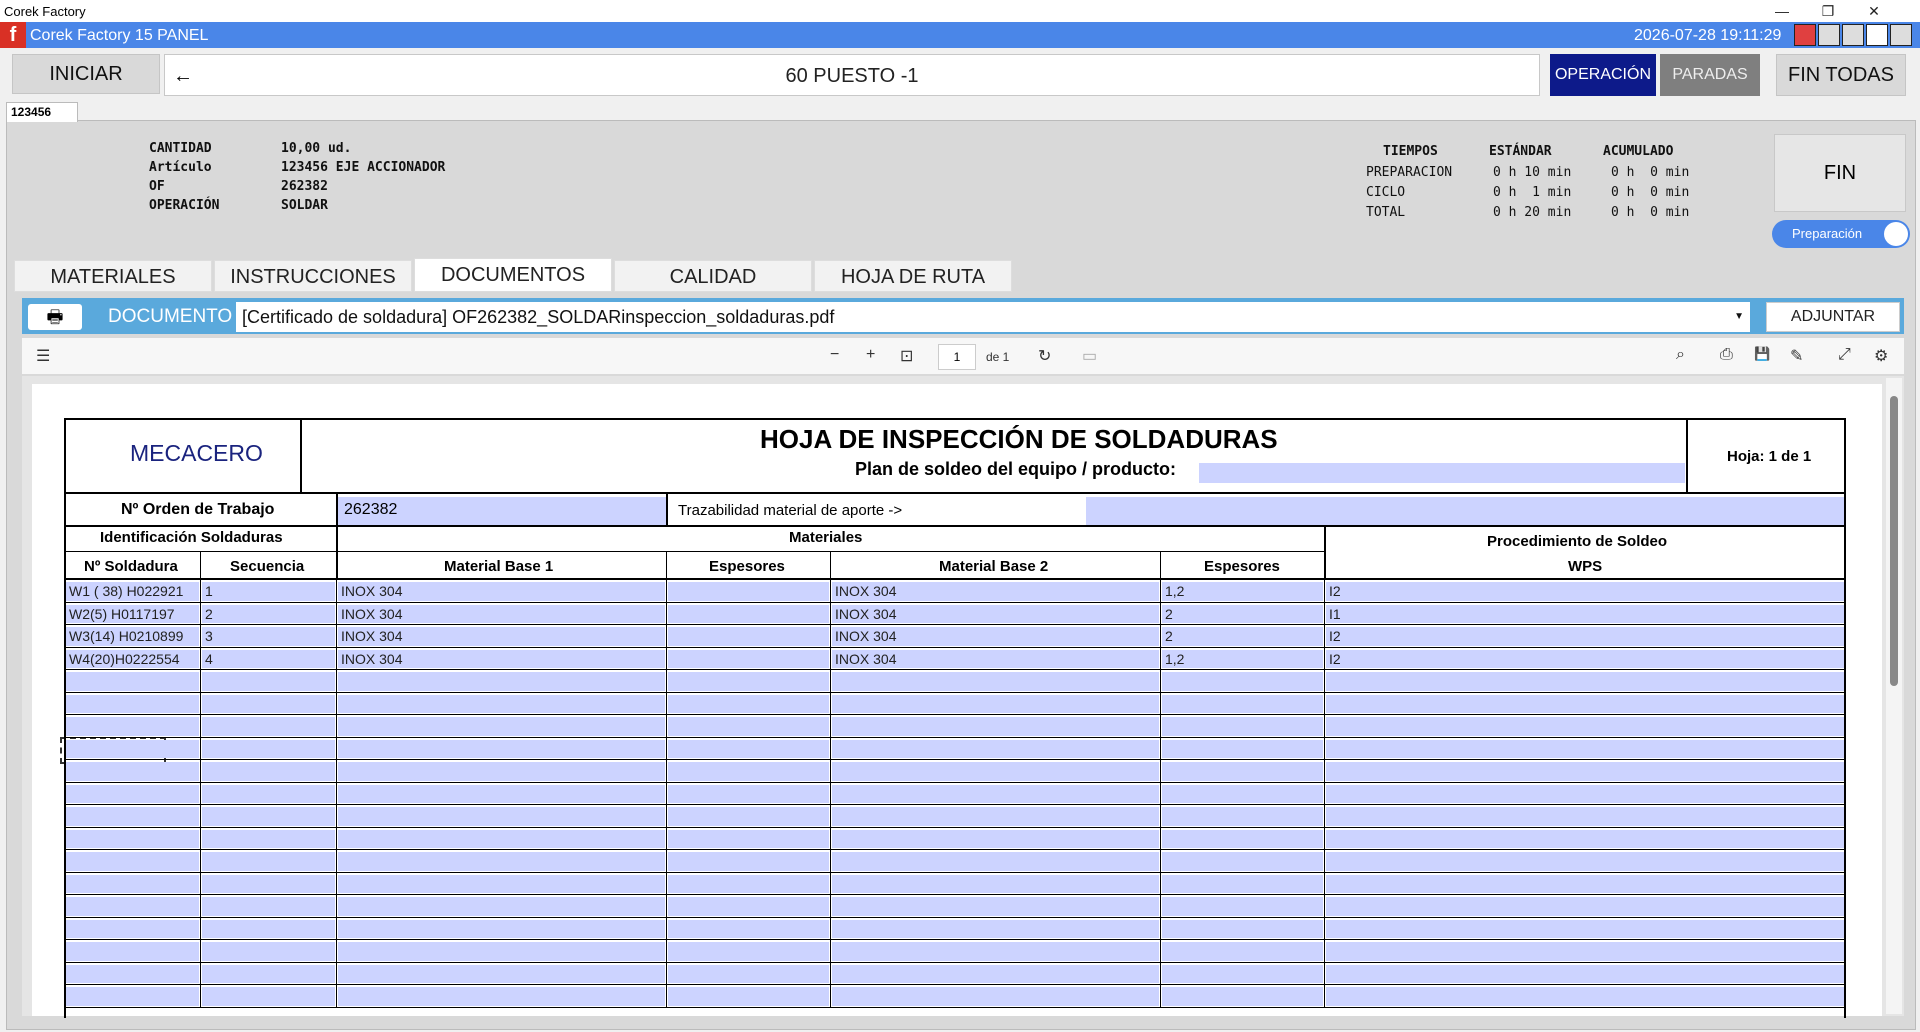  Describe the element at coordinates (1881, 356) in the screenshot. I see `settings-icon: ⚙` at that location.